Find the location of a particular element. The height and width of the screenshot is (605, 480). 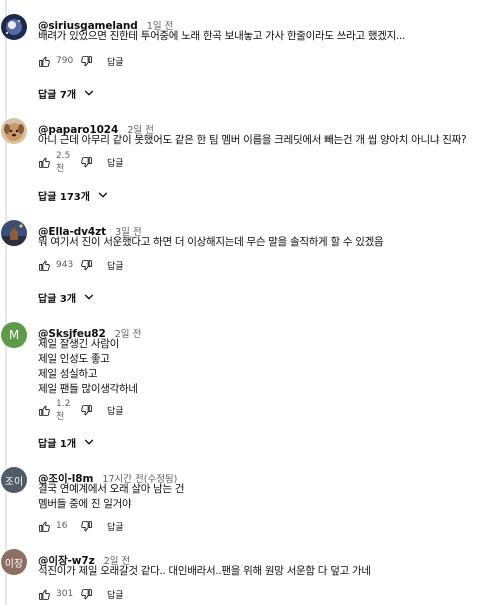

comment-header: @Ella-dv4zt 3일 전 is located at coordinates (90, 229).